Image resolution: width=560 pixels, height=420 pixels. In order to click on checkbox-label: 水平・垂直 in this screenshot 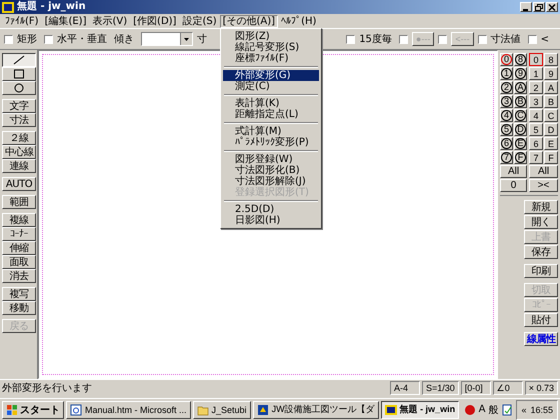, I will do `click(82, 39)`.